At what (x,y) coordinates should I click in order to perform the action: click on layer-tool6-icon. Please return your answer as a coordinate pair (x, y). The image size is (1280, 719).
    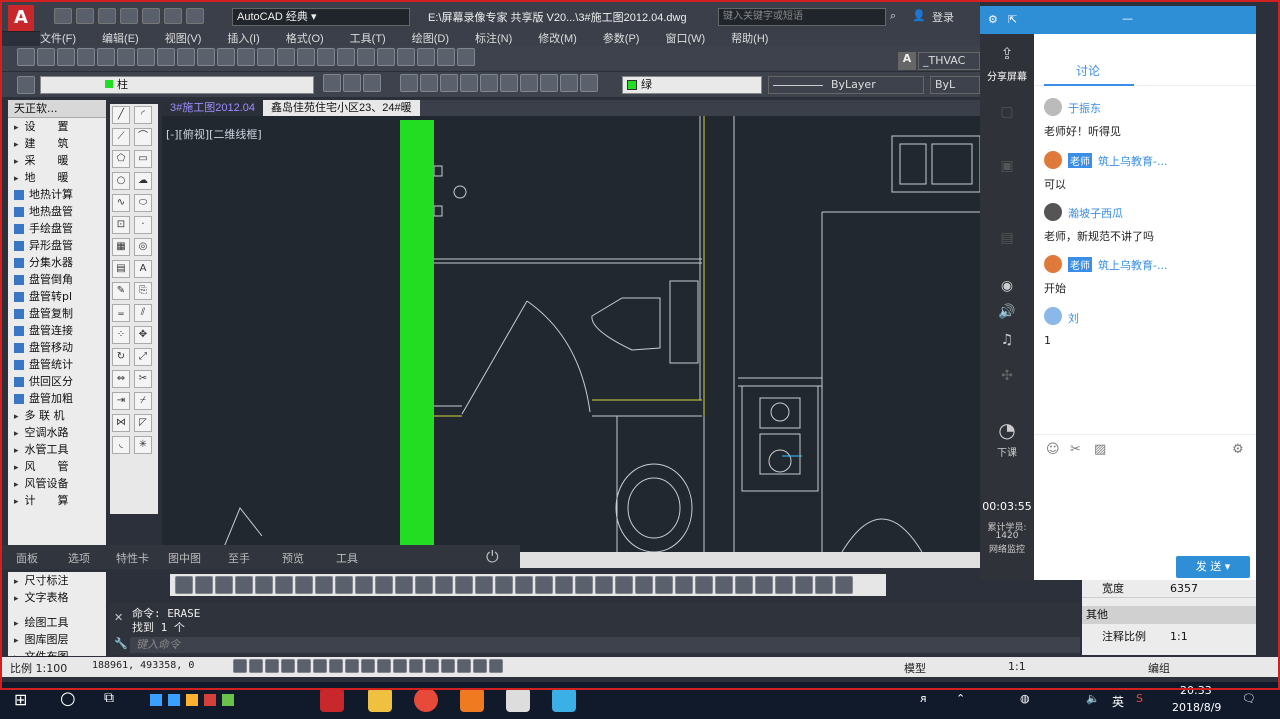
    Looking at the image, I should click on (509, 83).